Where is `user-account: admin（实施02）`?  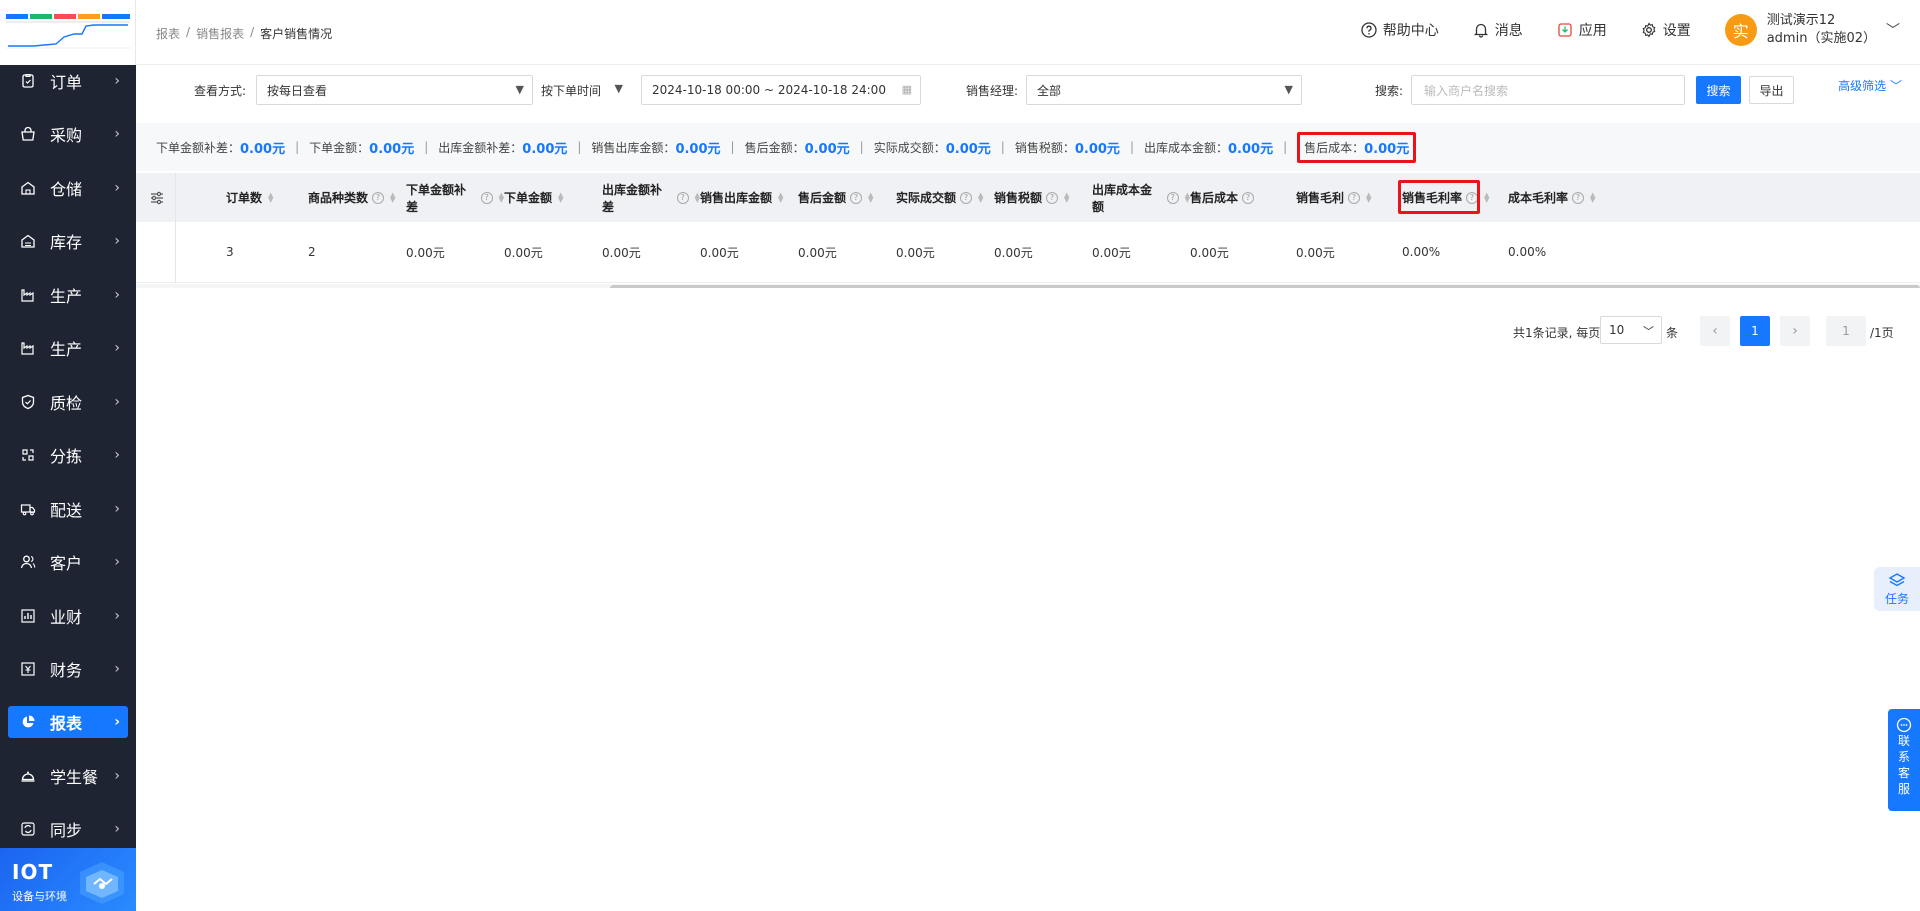
user-account: admin（实施02） is located at coordinates (1821, 38).